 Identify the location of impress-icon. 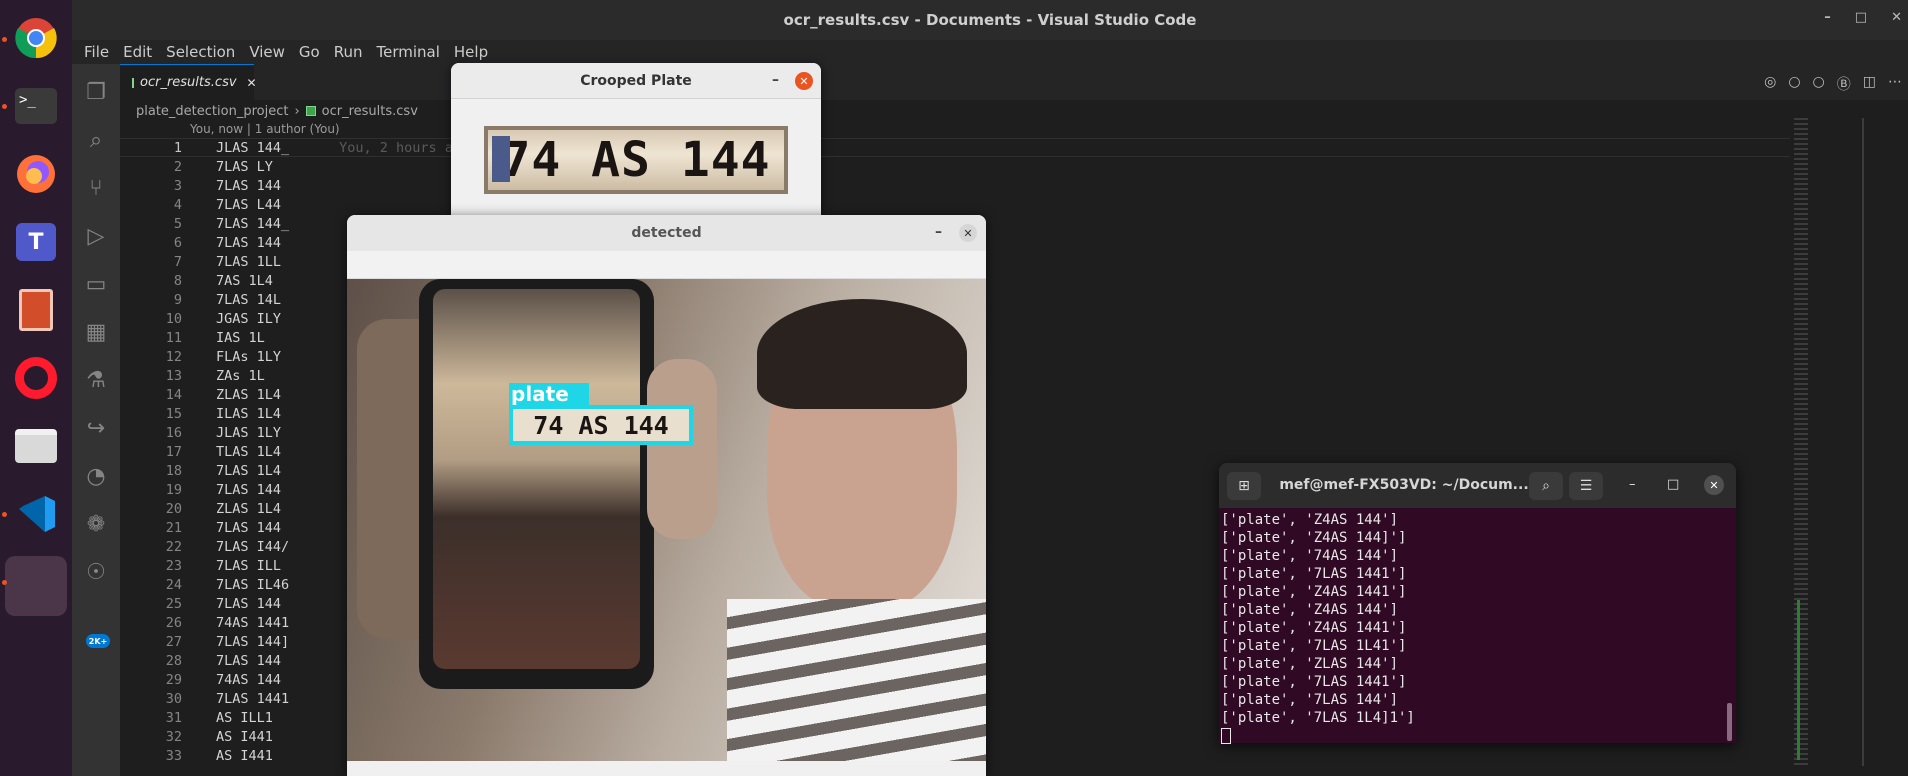
(36, 310).